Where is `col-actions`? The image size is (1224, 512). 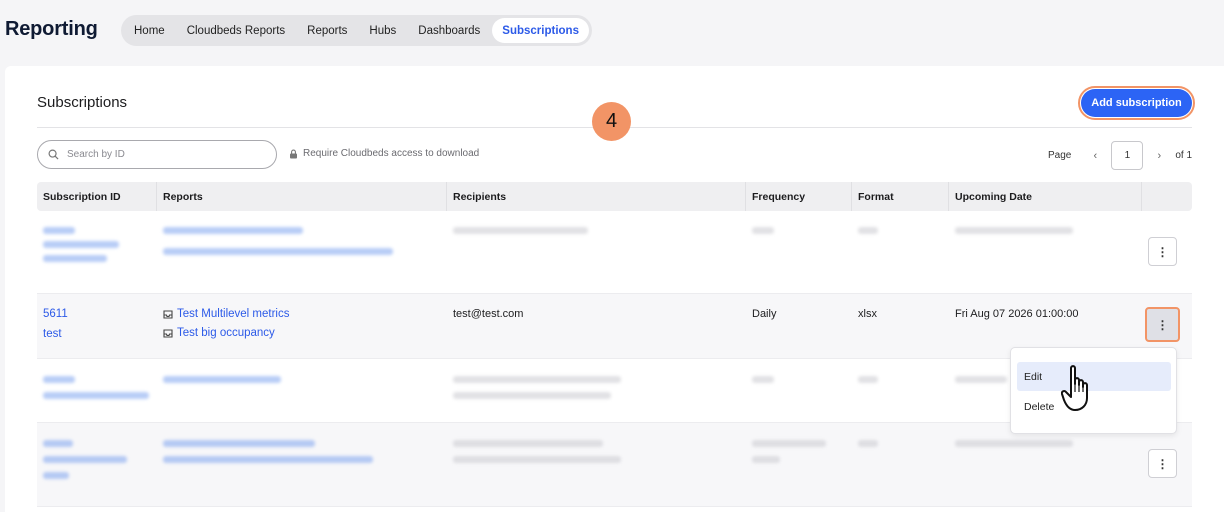 col-actions is located at coordinates (1167, 196).